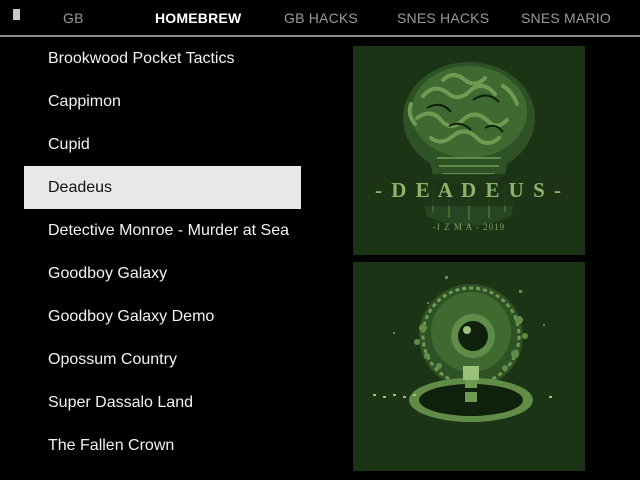  I want to click on tab-snes-mario: SNES MARIO, so click(566, 18).